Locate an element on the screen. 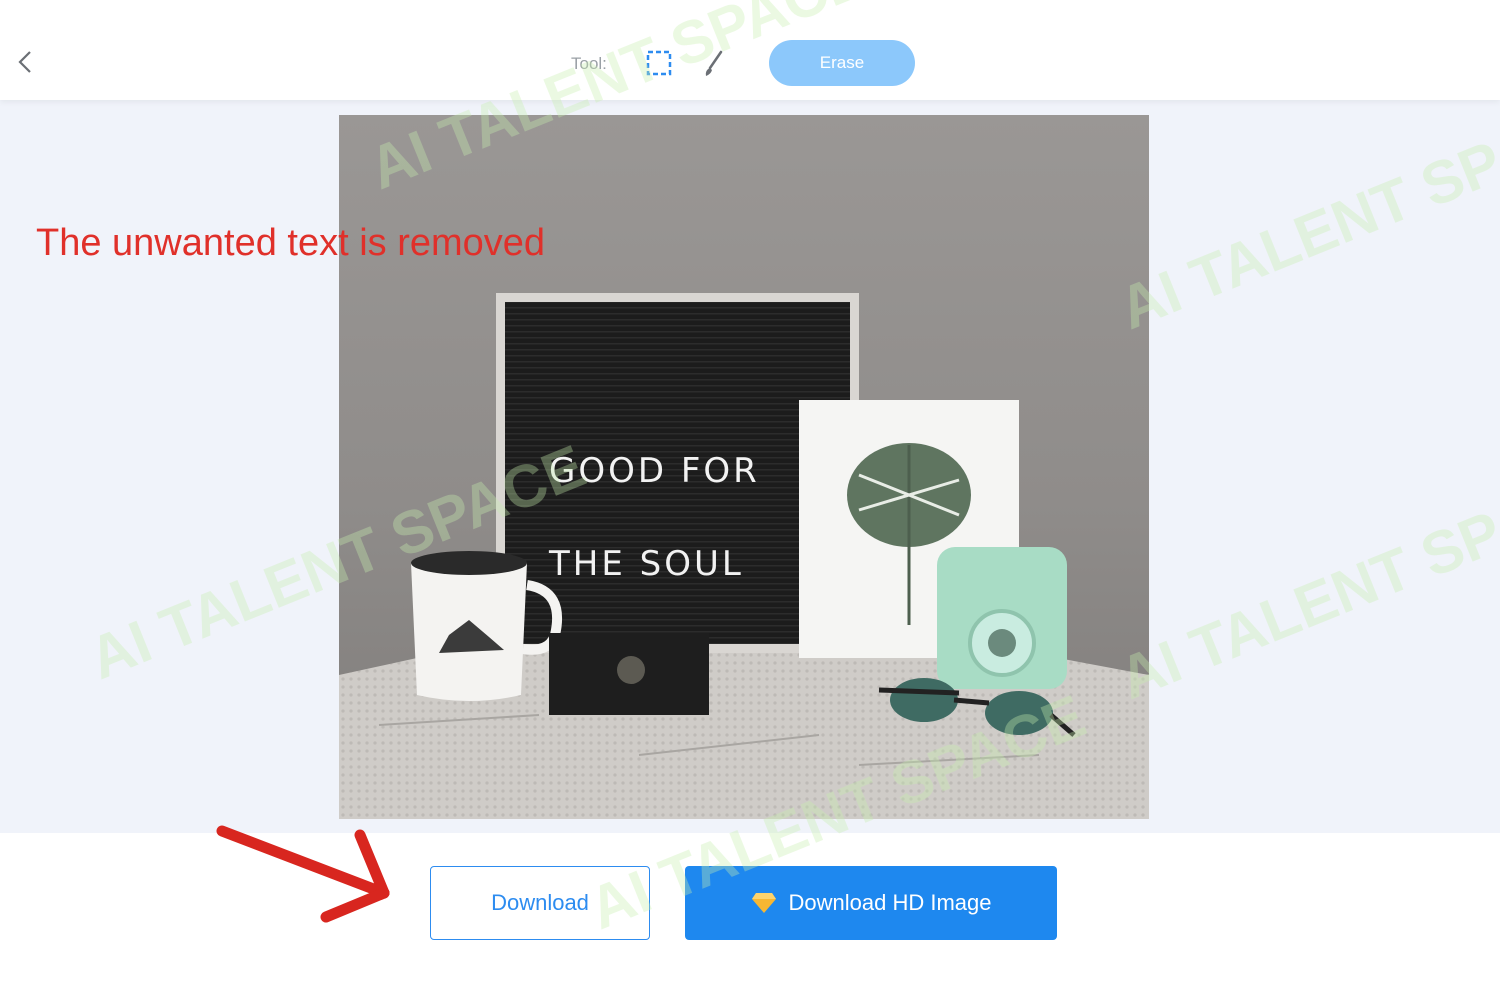 This screenshot has width=1500, height=1000. download-hd-button: Download HD Image is located at coordinates (871, 903).